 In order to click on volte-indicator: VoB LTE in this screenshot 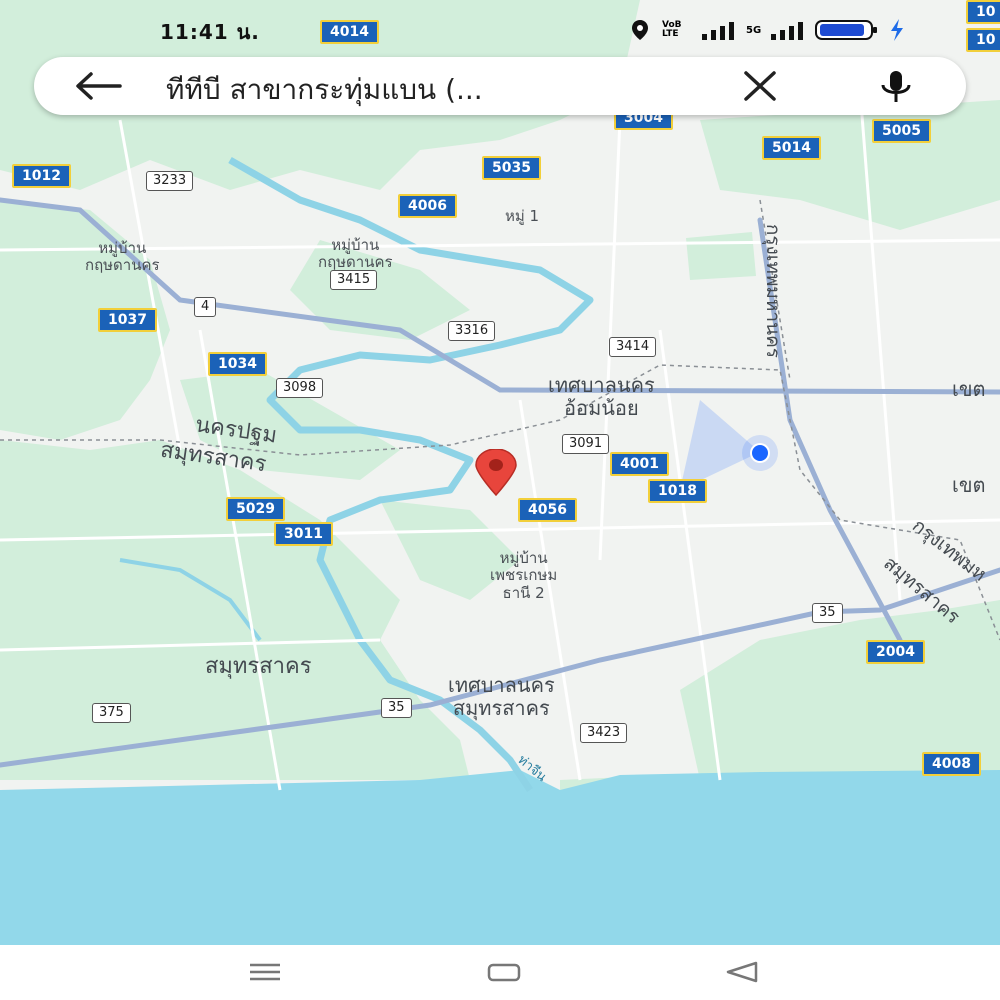, I will do `click(672, 29)`.